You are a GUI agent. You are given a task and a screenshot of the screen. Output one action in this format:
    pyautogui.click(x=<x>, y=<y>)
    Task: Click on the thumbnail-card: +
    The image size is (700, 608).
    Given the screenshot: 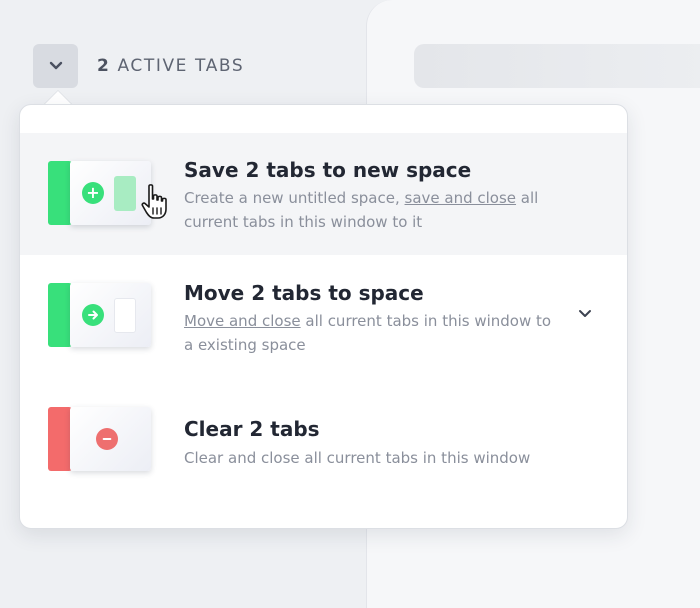 What is the action you would take?
    pyautogui.click(x=110, y=193)
    